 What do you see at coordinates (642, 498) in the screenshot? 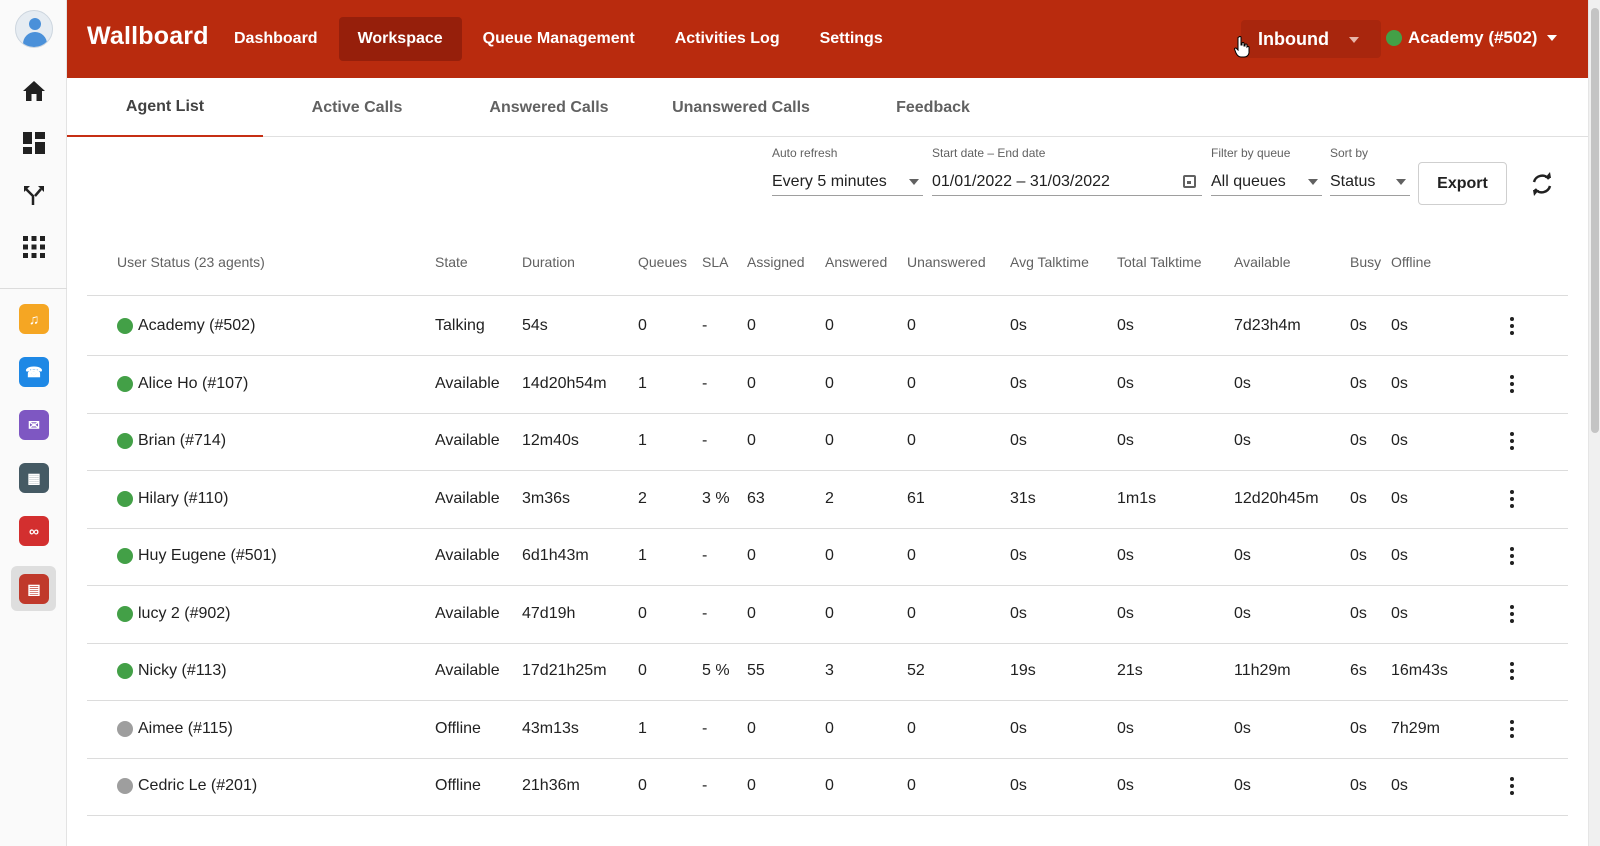
I see `cell-queues: 2` at bounding box center [642, 498].